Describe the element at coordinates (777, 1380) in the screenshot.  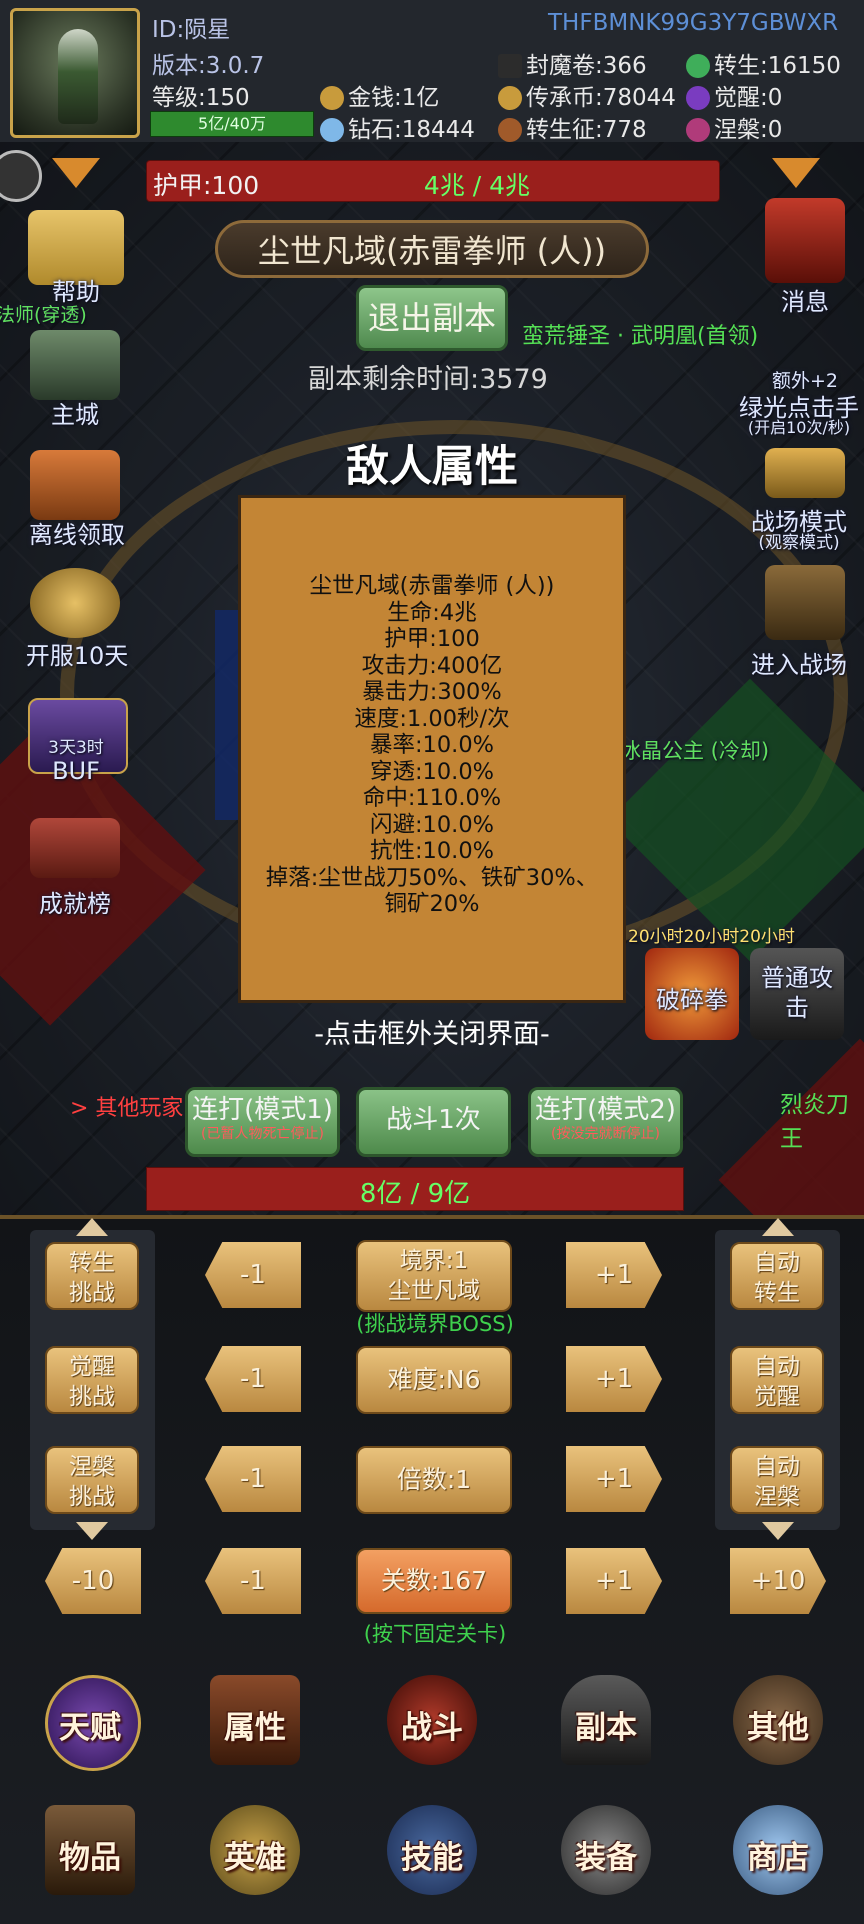
I see `auto-awaken-button: 自动 觉醒` at that location.